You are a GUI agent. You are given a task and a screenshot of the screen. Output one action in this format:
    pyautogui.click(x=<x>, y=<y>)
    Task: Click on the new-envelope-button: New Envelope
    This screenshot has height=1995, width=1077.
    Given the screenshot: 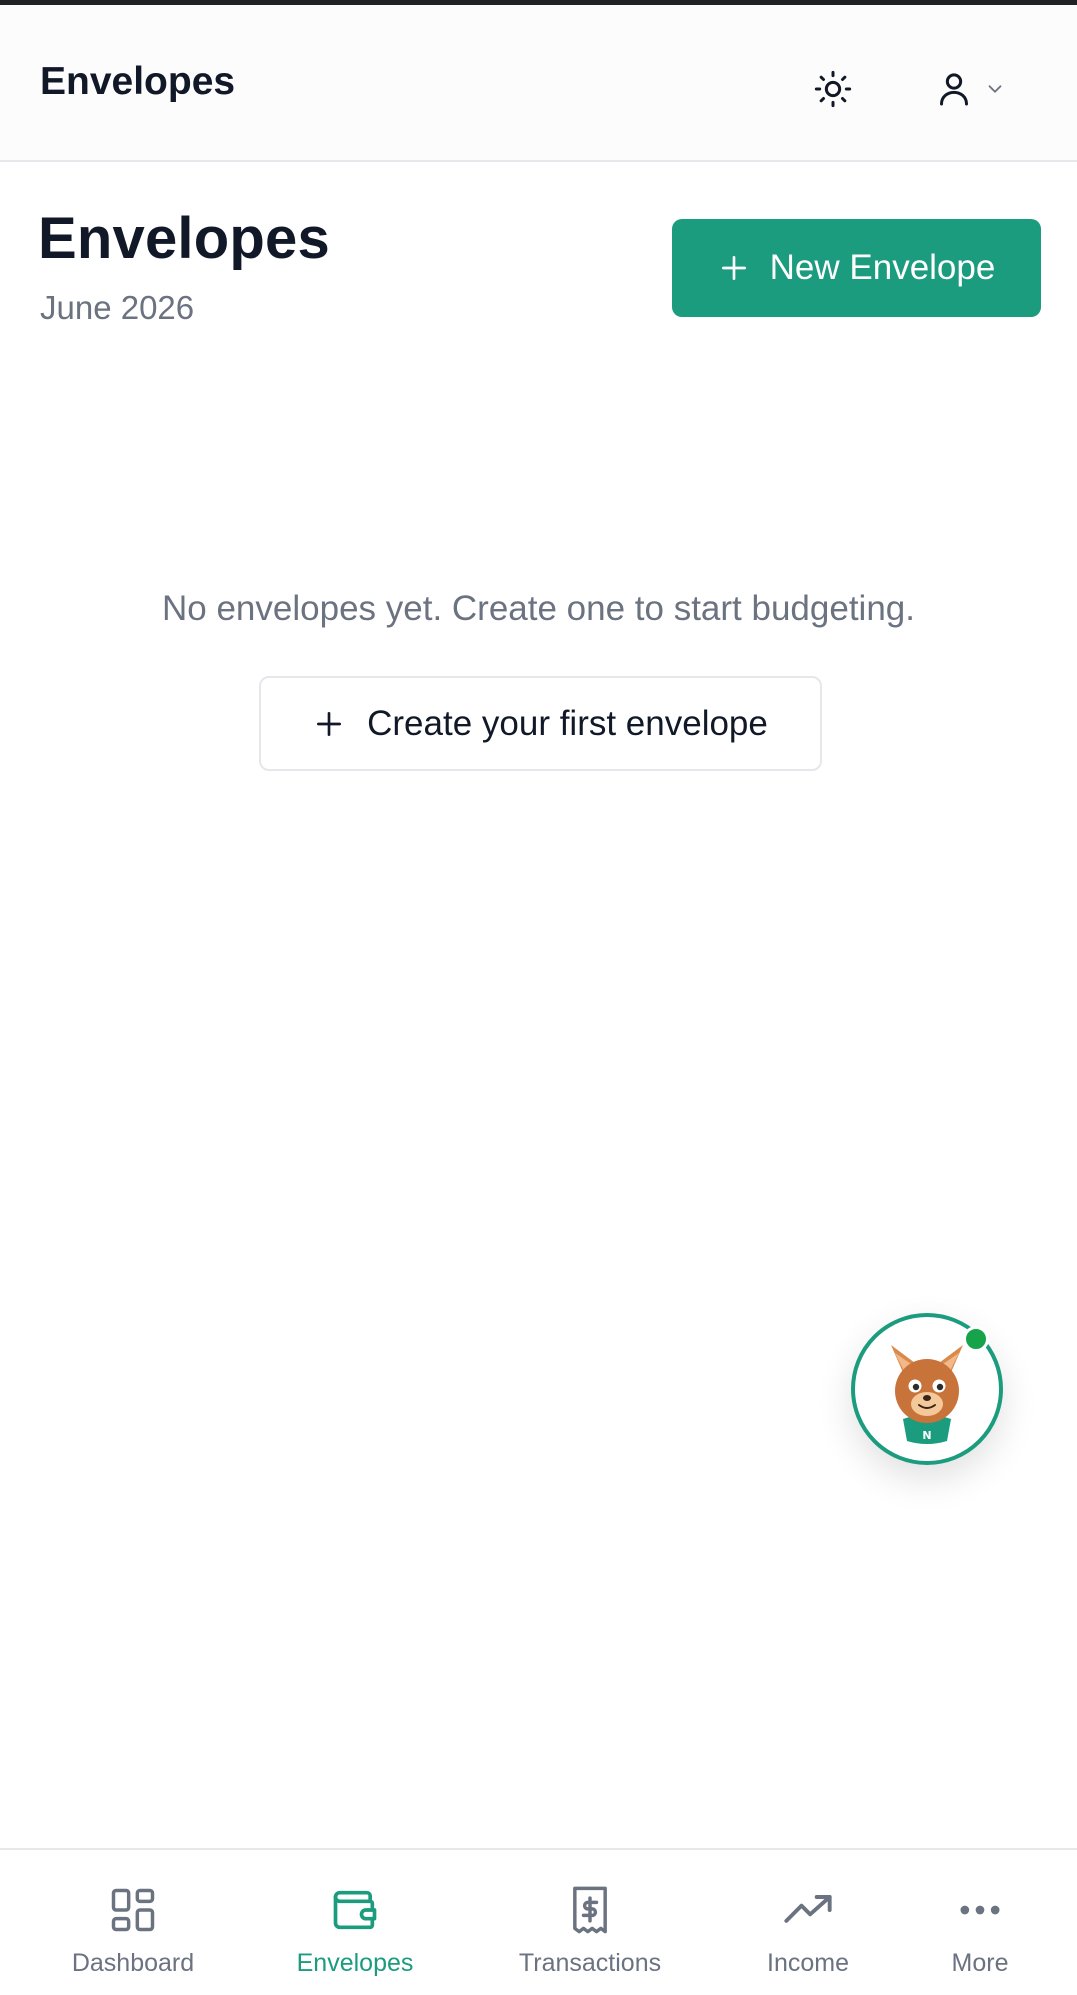 What is the action you would take?
    pyautogui.click(x=856, y=268)
    